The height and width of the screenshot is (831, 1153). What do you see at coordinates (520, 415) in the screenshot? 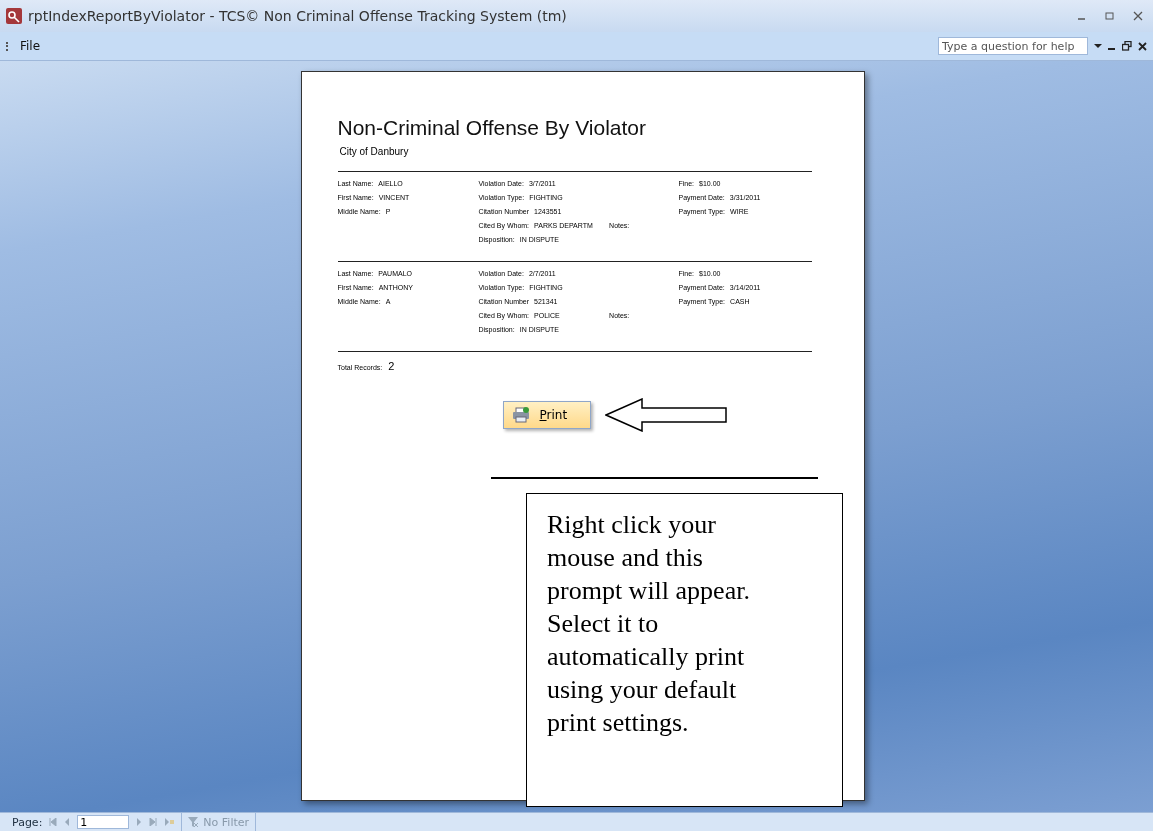
I see `printer-icon` at bounding box center [520, 415].